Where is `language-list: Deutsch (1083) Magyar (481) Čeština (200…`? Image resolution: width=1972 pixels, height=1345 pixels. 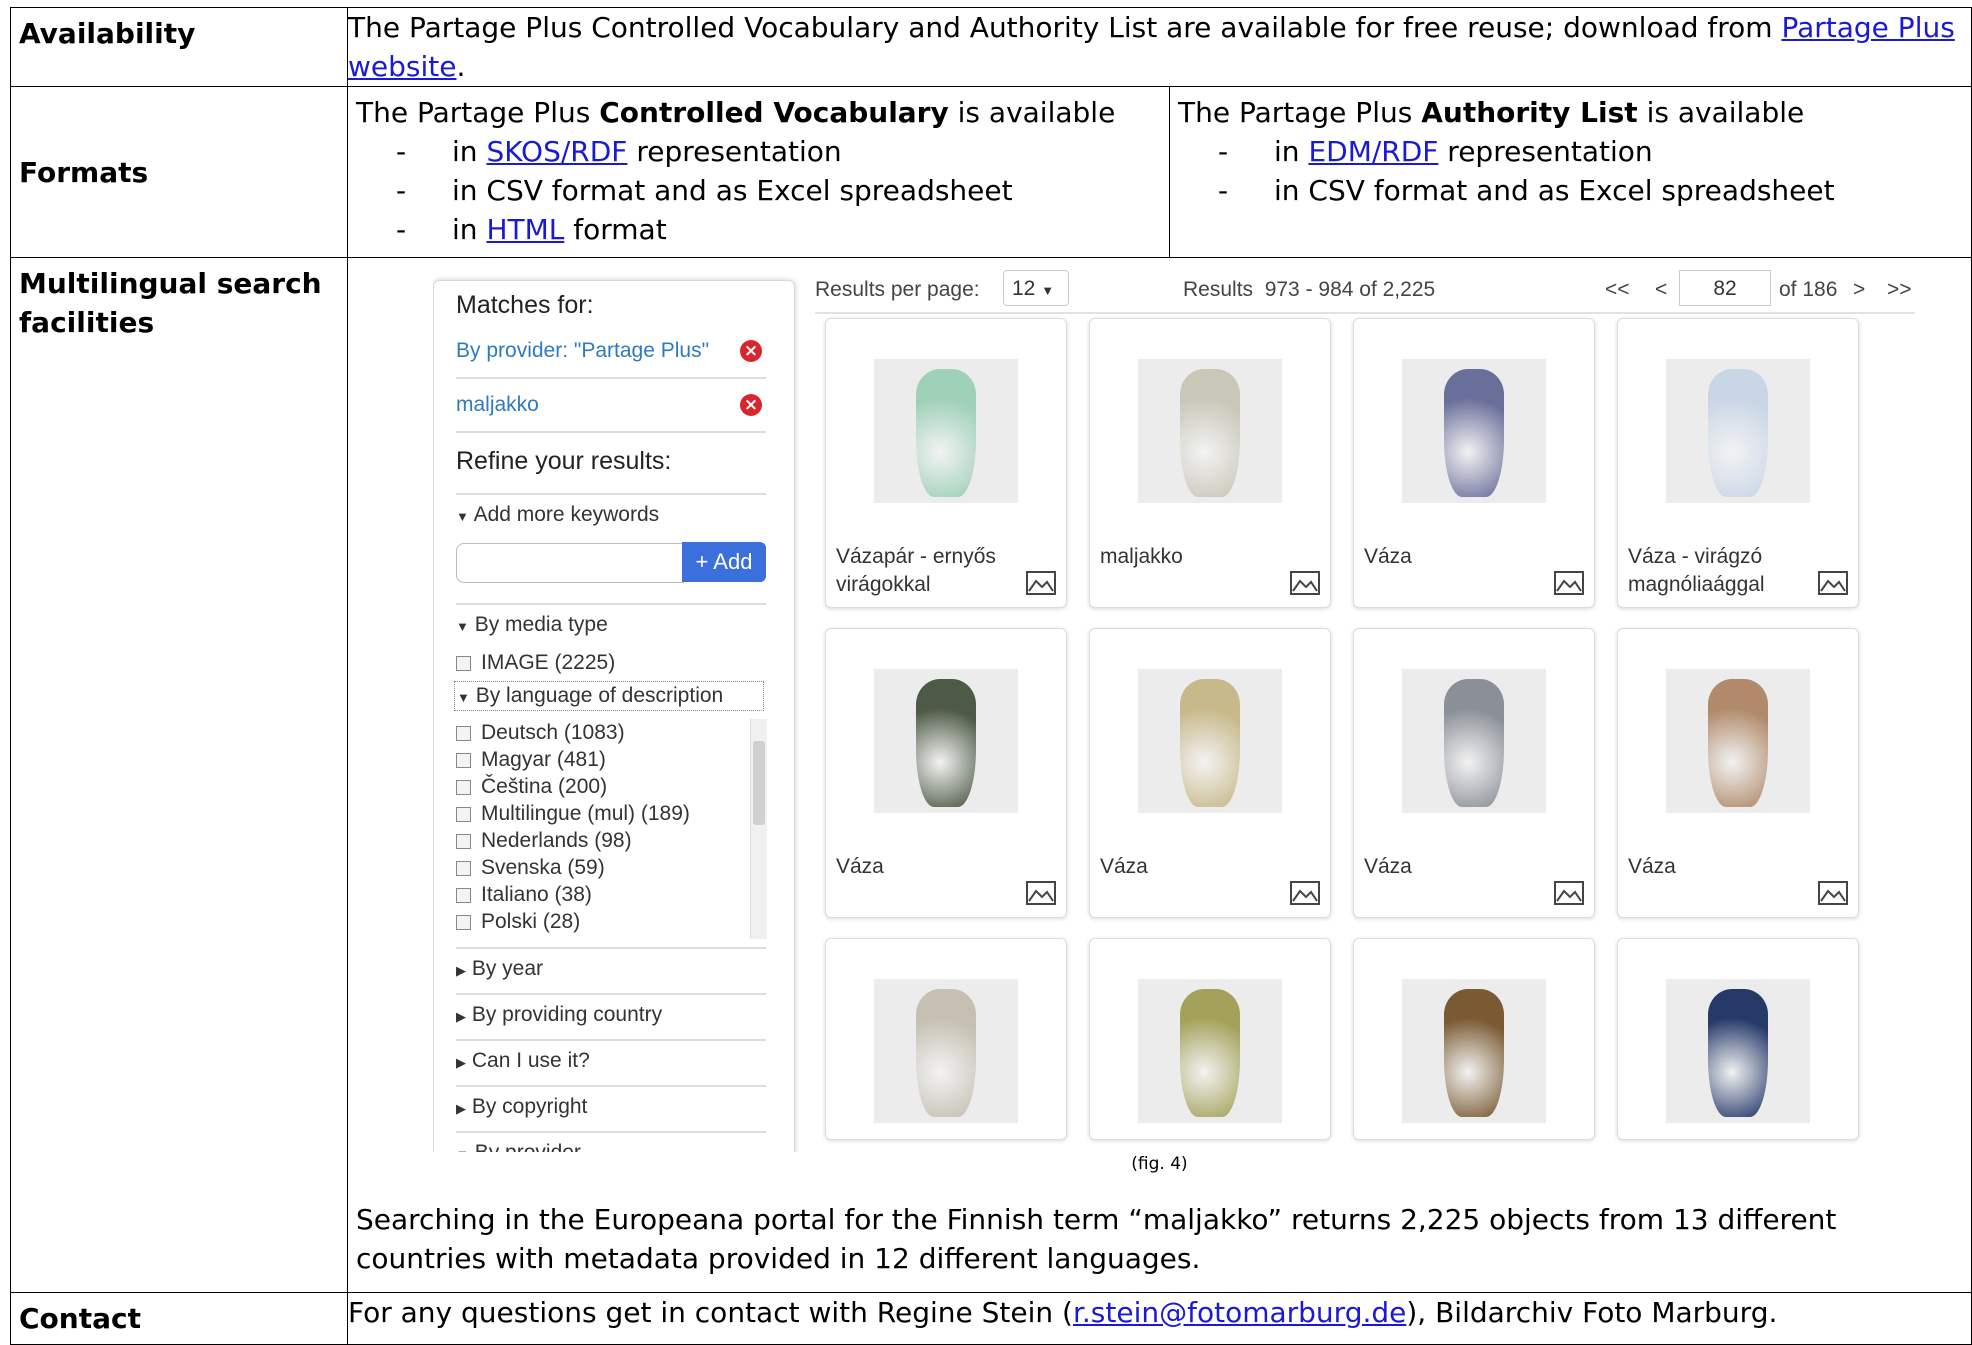
language-list: Deutsch (1083) Magyar (481) Čeština (200… is located at coordinates (612, 829).